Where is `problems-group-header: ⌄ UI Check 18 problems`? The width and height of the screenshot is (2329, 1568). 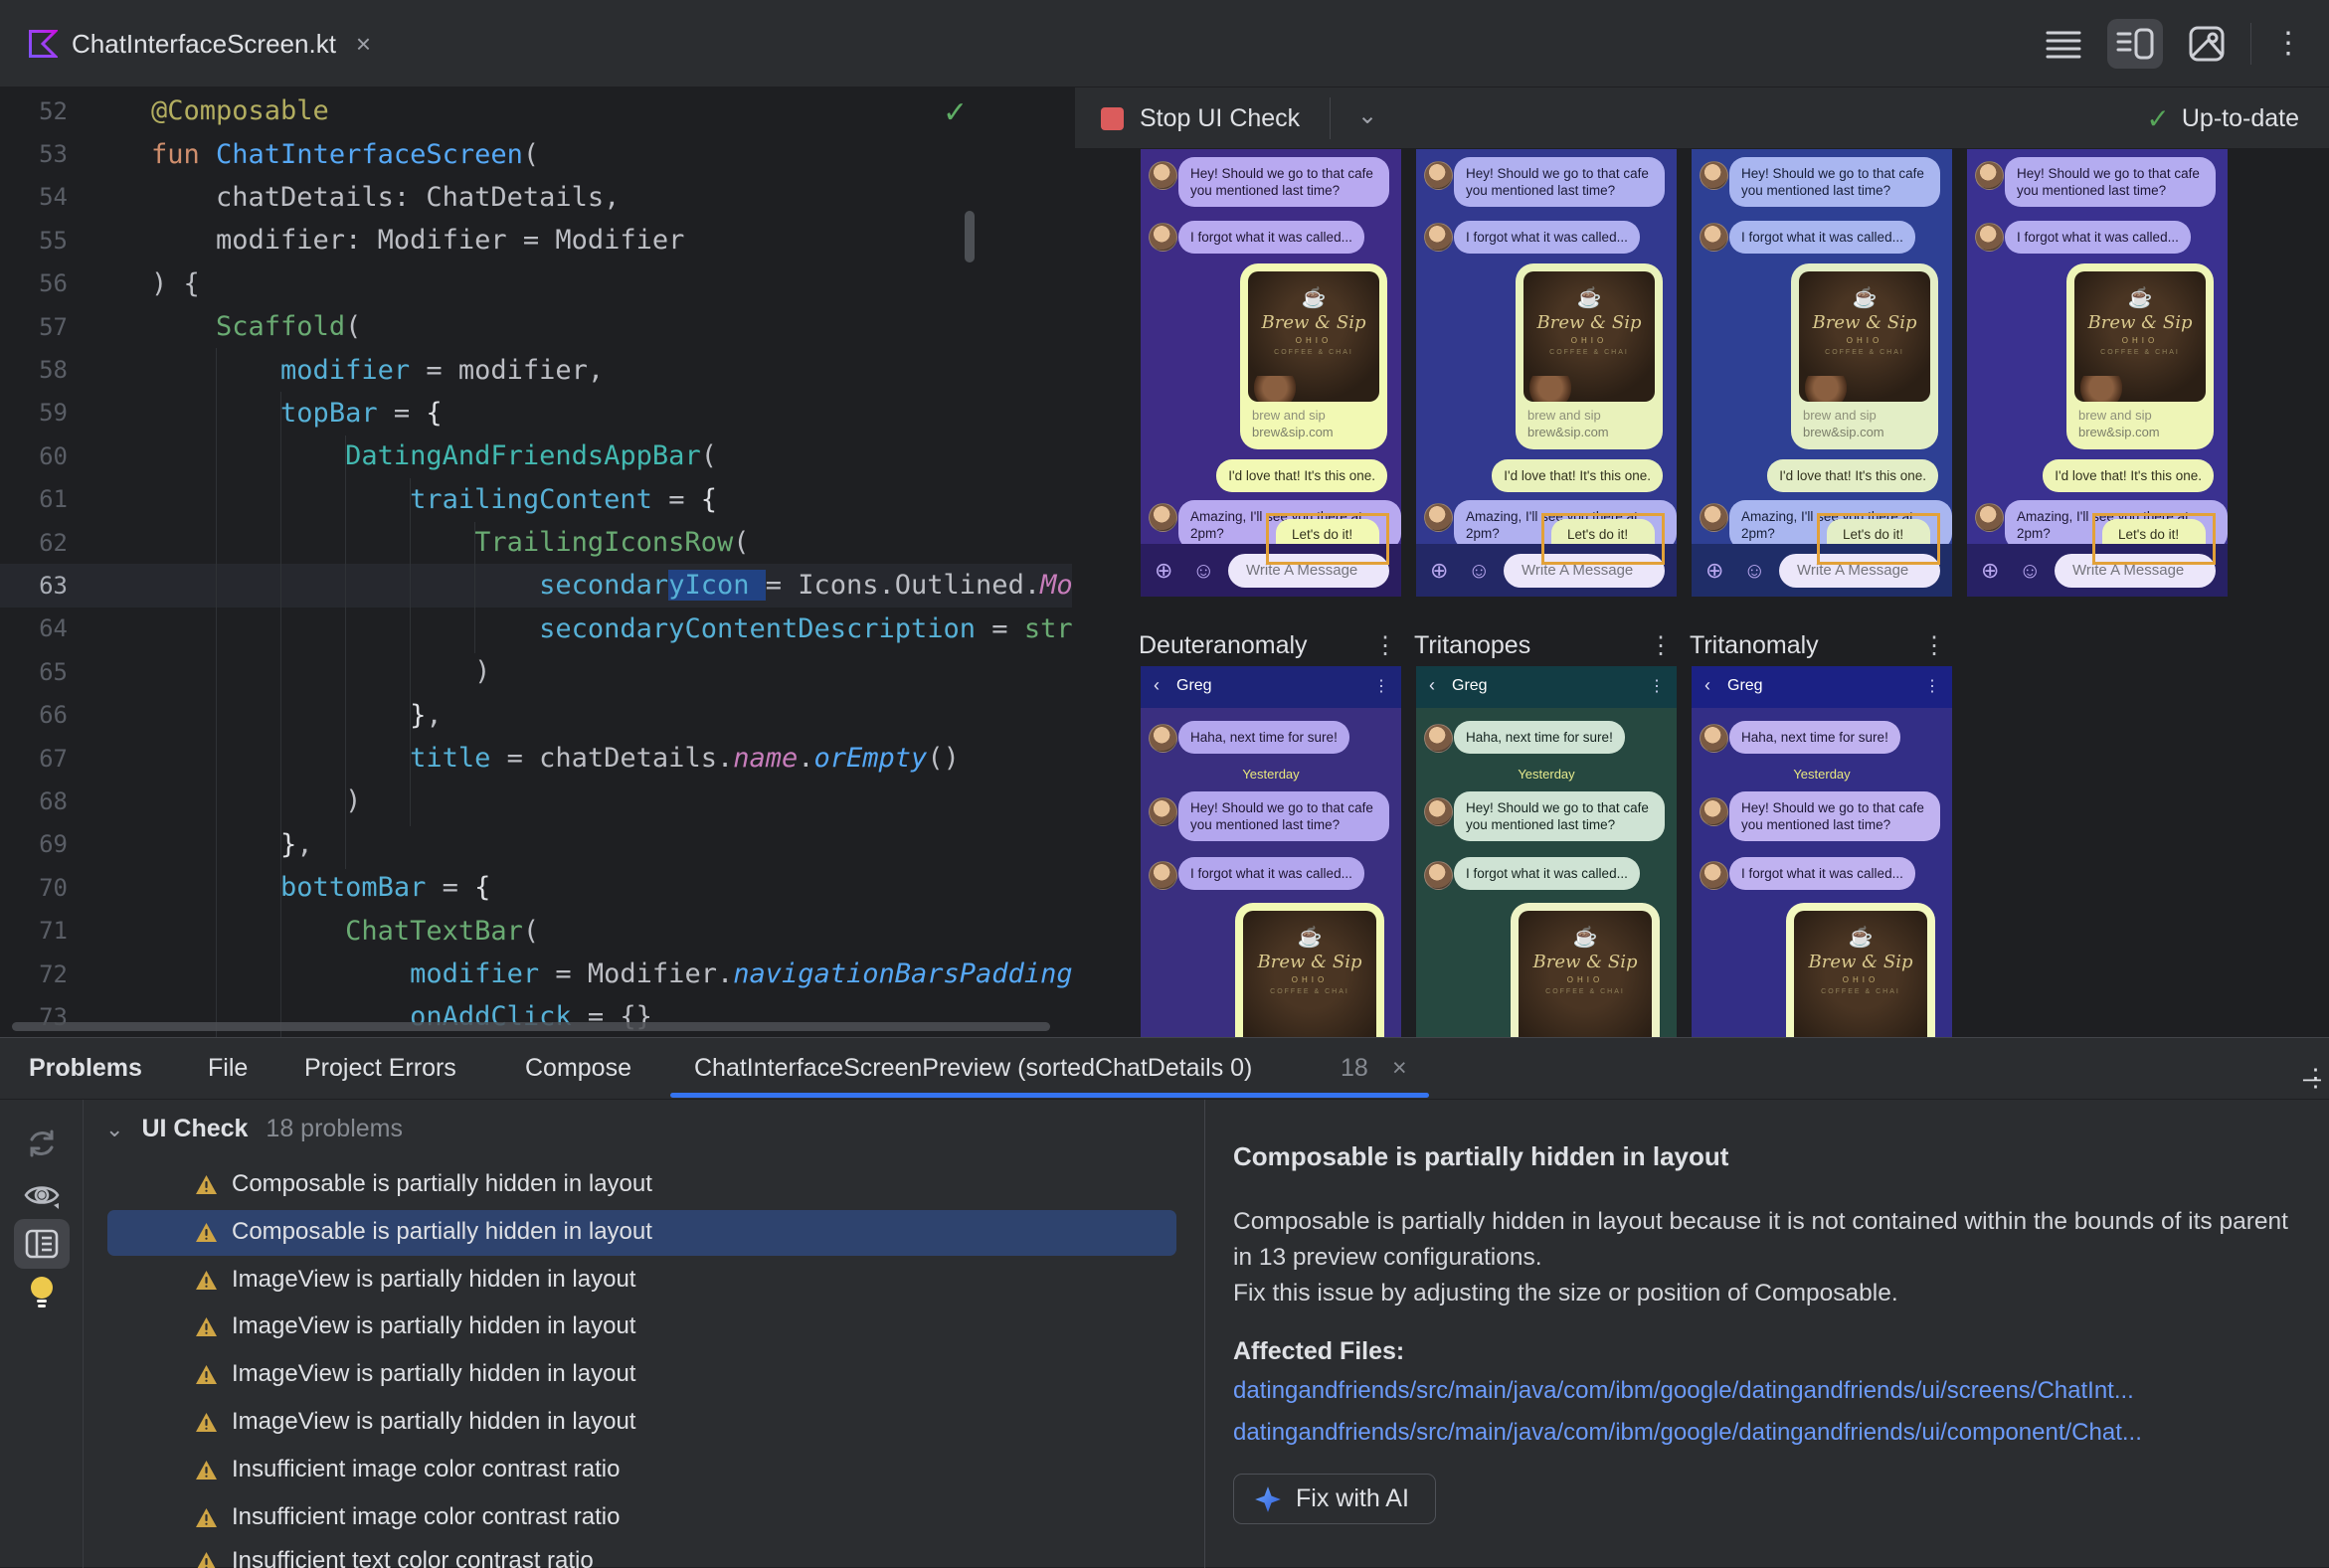 problems-group-header: ⌄ UI Check 18 problems is located at coordinates (254, 1129).